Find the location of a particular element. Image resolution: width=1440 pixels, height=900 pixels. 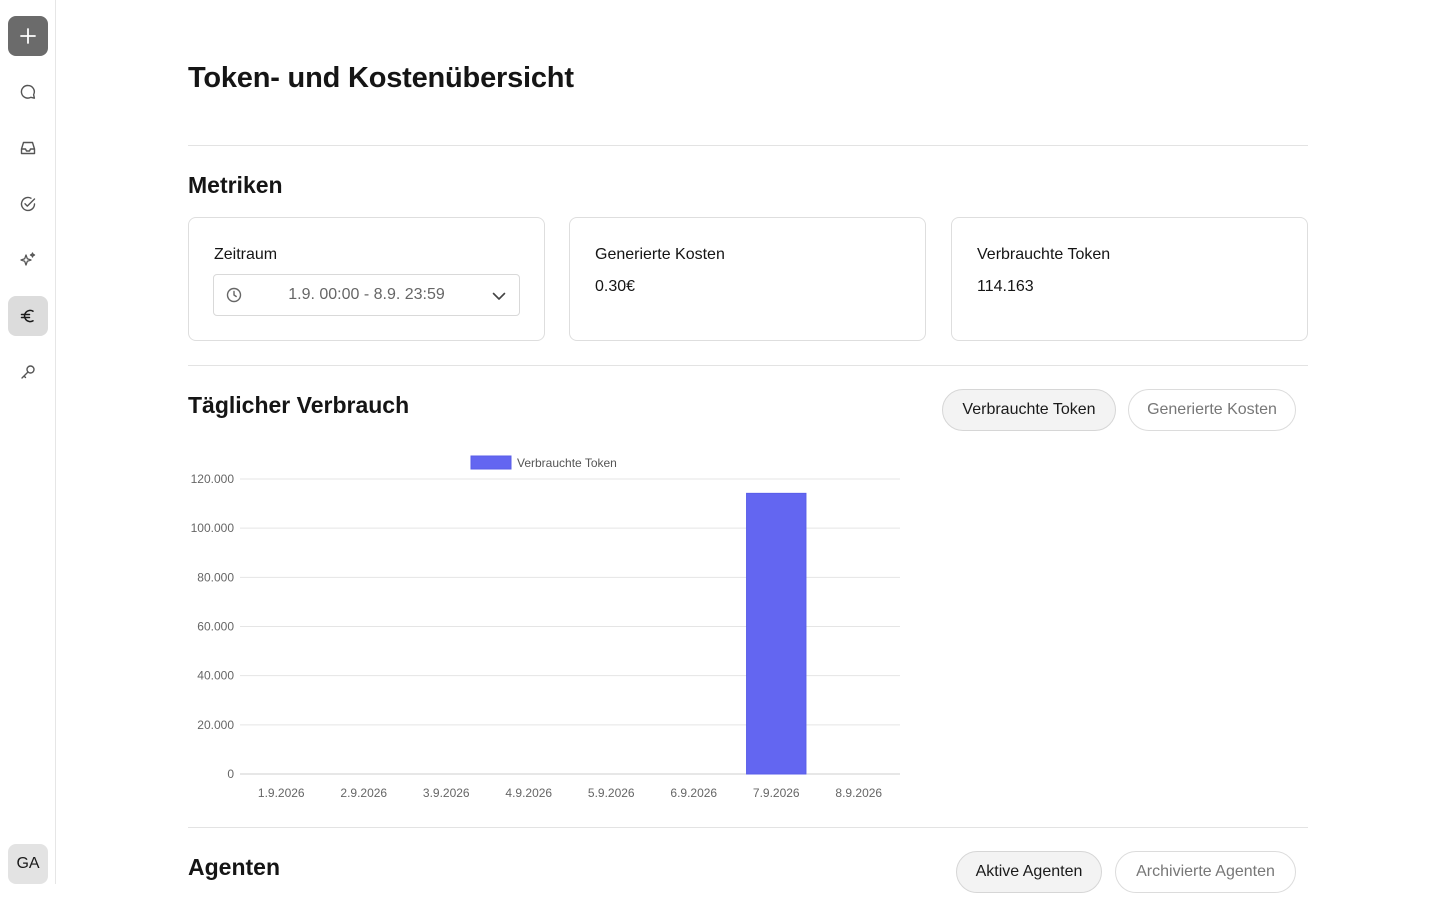

sidebar-item-tasks is located at coordinates (28, 204).